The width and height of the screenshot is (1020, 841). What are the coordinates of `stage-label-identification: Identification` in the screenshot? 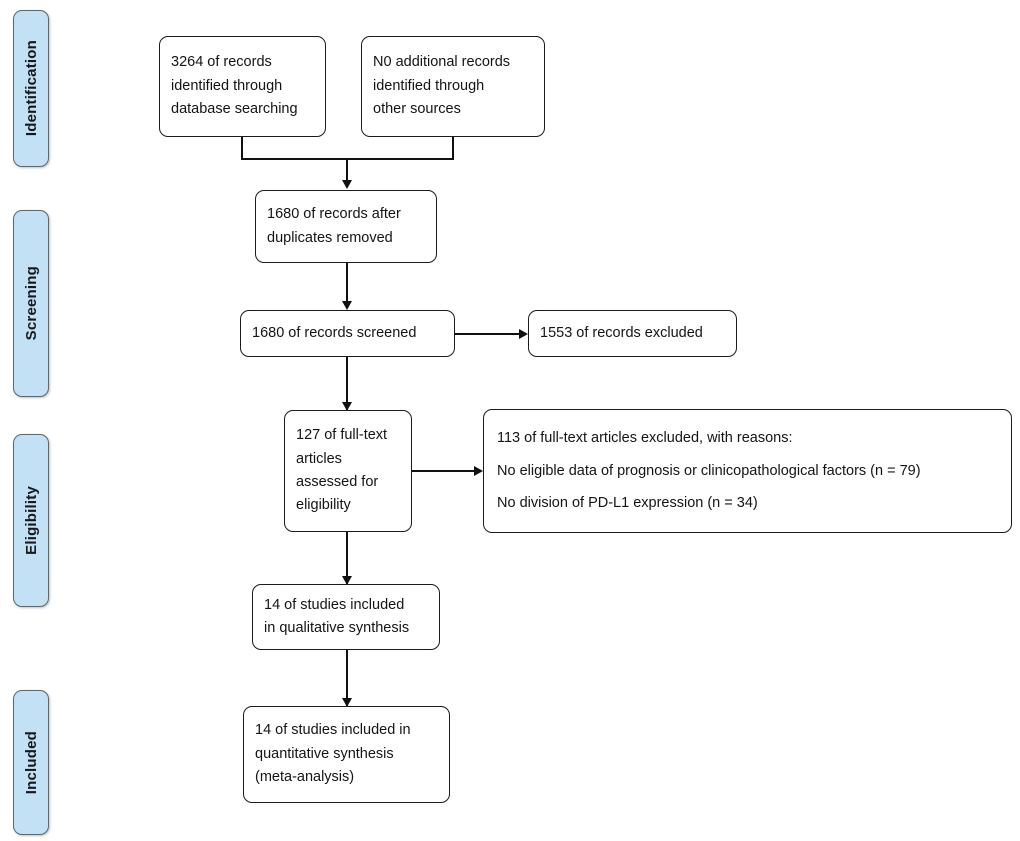 It's located at (31, 88).